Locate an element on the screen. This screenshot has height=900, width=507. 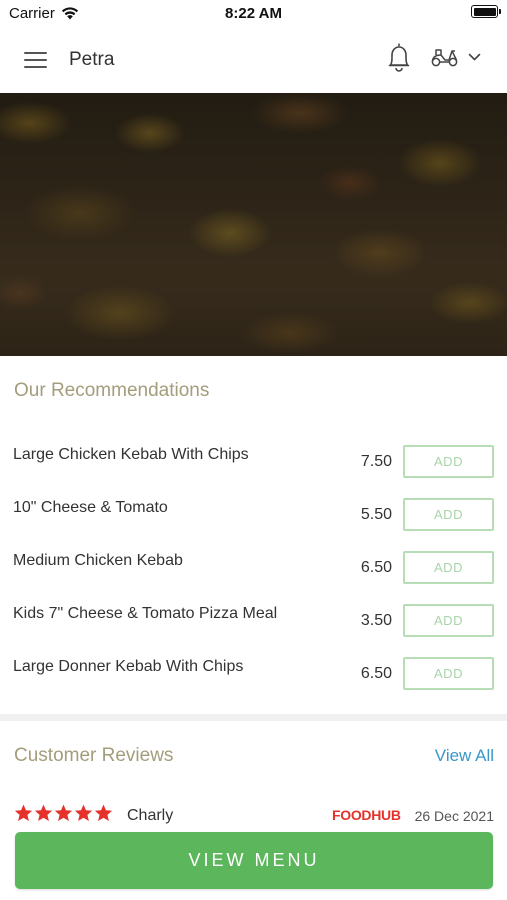
status-bar: Carrier 8:22 AM is located at coordinates (253, 14).